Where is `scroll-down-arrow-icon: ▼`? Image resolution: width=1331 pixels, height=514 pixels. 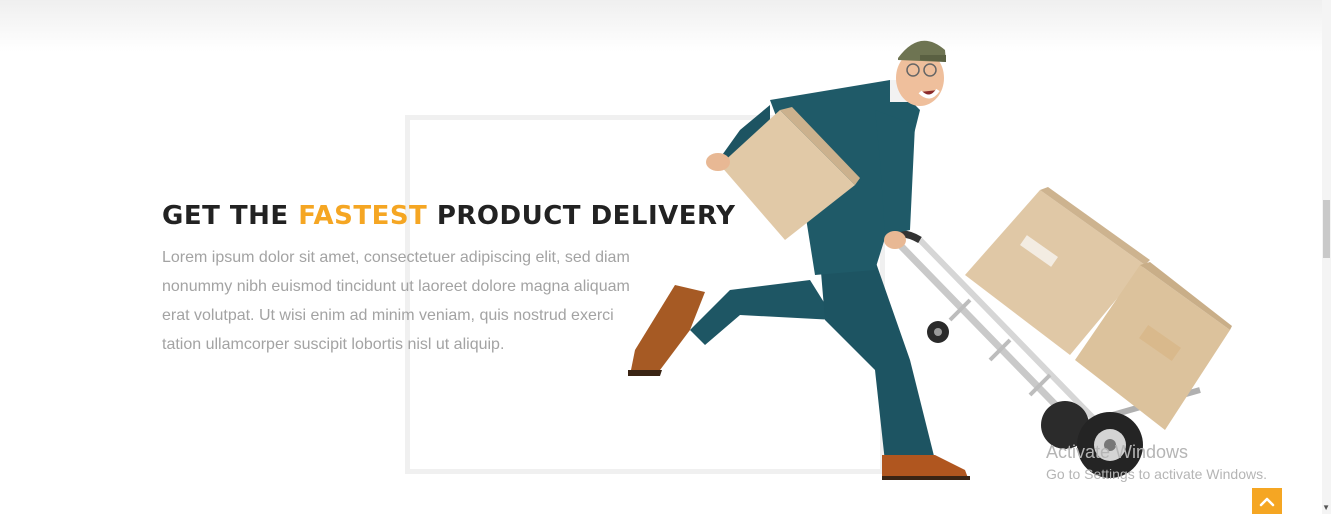
scroll-down-arrow-icon: ▼ is located at coordinates (1326, 508).